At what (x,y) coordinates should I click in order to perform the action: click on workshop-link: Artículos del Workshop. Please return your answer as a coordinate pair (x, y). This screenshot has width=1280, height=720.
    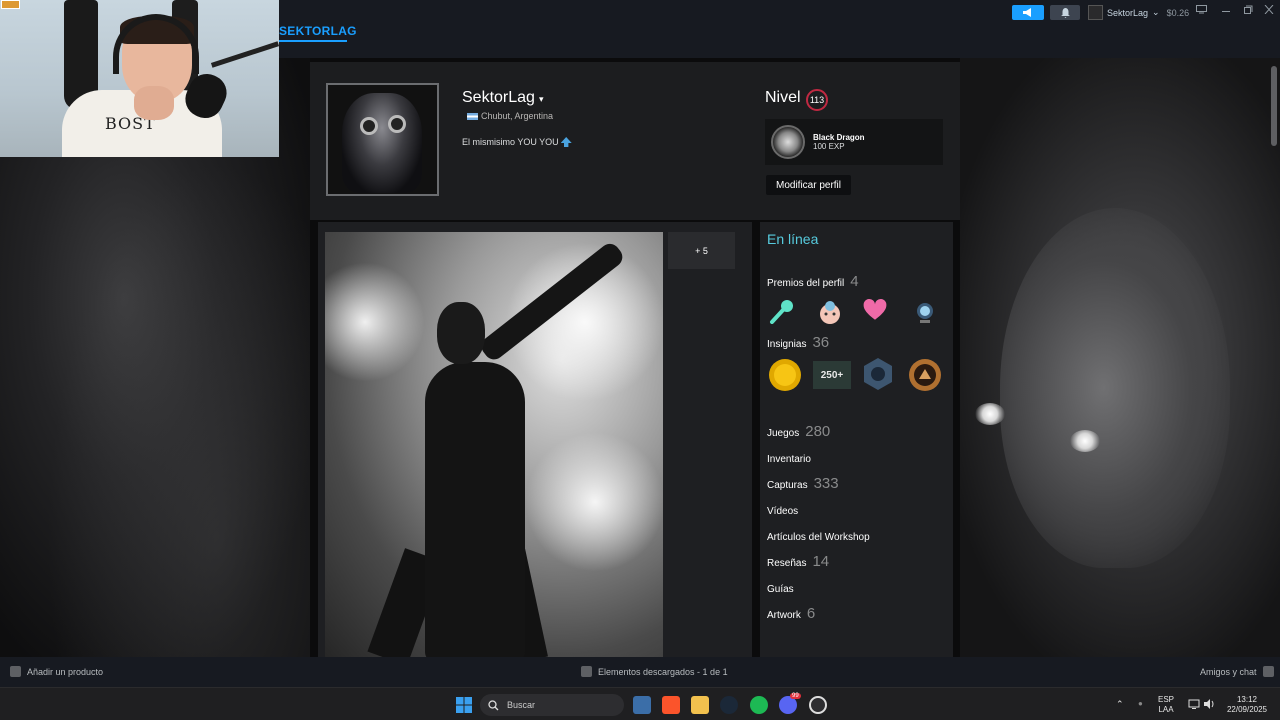
    Looking at the image, I should click on (818, 537).